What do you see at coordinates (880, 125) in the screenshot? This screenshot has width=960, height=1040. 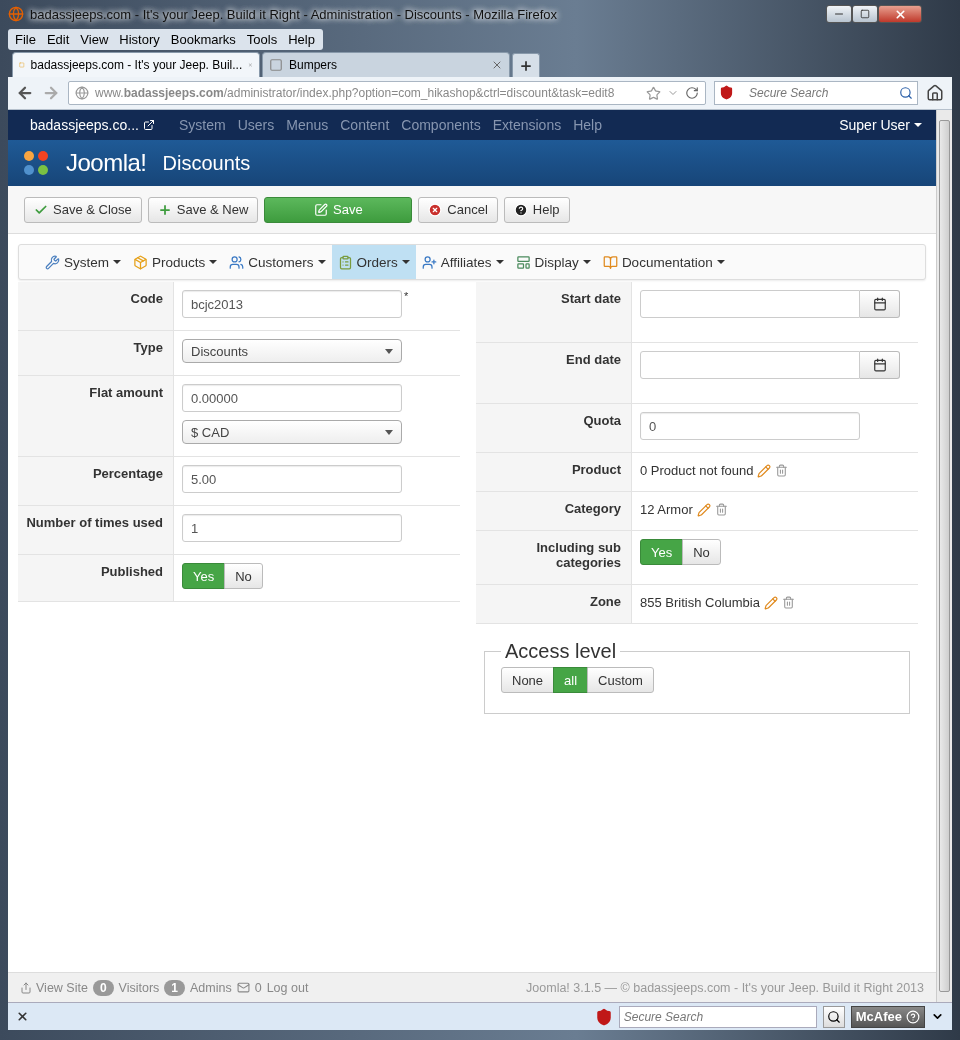 I see `user-menu: Super User` at bounding box center [880, 125].